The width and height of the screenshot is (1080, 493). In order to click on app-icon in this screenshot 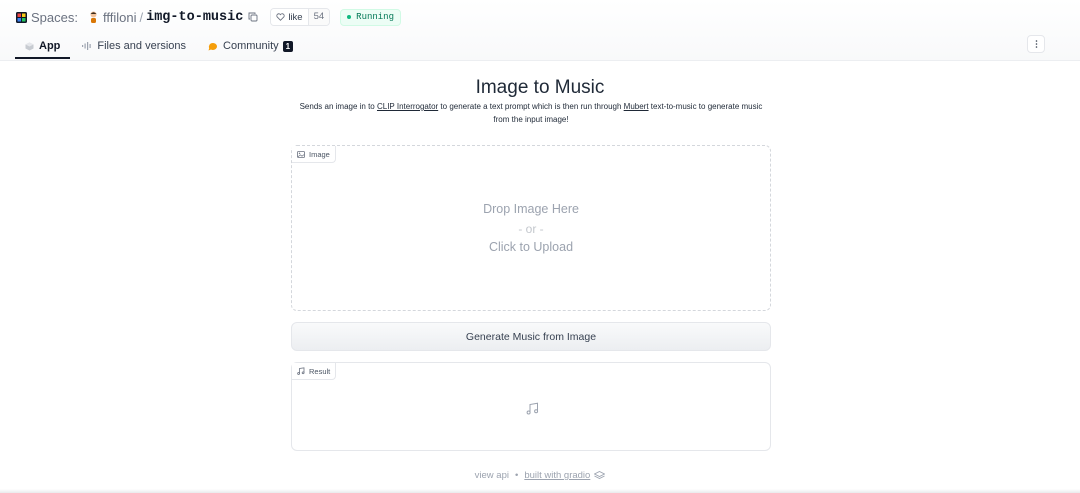, I will do `click(29, 46)`.